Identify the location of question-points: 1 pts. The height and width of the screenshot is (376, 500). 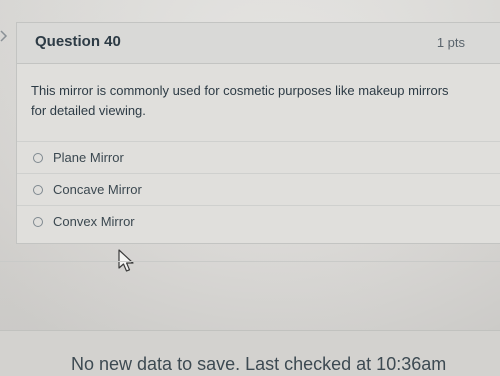
(450, 42).